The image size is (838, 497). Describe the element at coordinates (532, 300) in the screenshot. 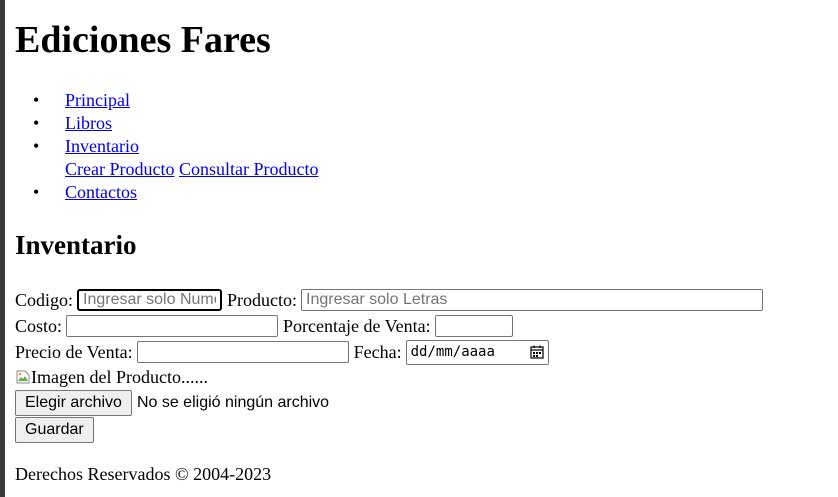

I see `producto-input` at that location.